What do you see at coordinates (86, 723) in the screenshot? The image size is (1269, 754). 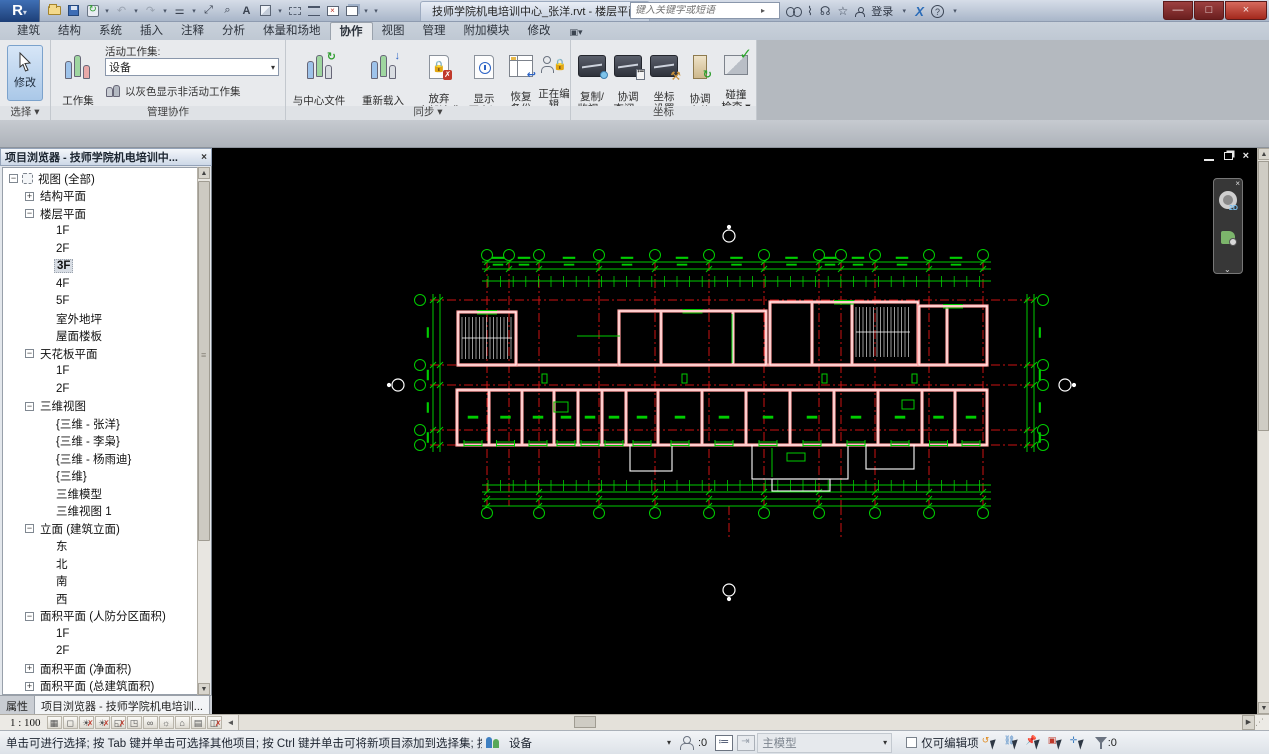 I see `sun-path-icon: ☀` at bounding box center [86, 723].